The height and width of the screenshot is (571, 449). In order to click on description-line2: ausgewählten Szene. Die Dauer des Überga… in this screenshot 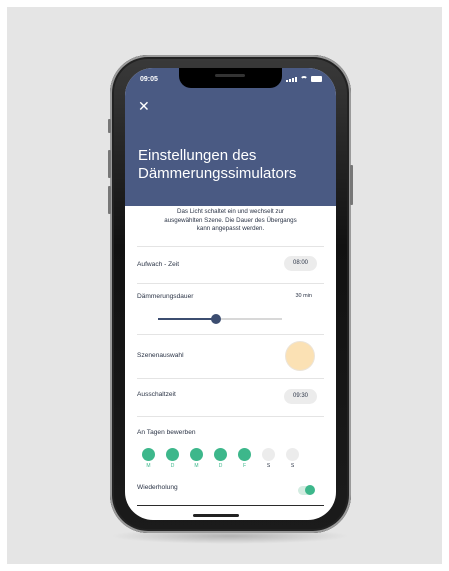, I will do `click(230, 220)`.